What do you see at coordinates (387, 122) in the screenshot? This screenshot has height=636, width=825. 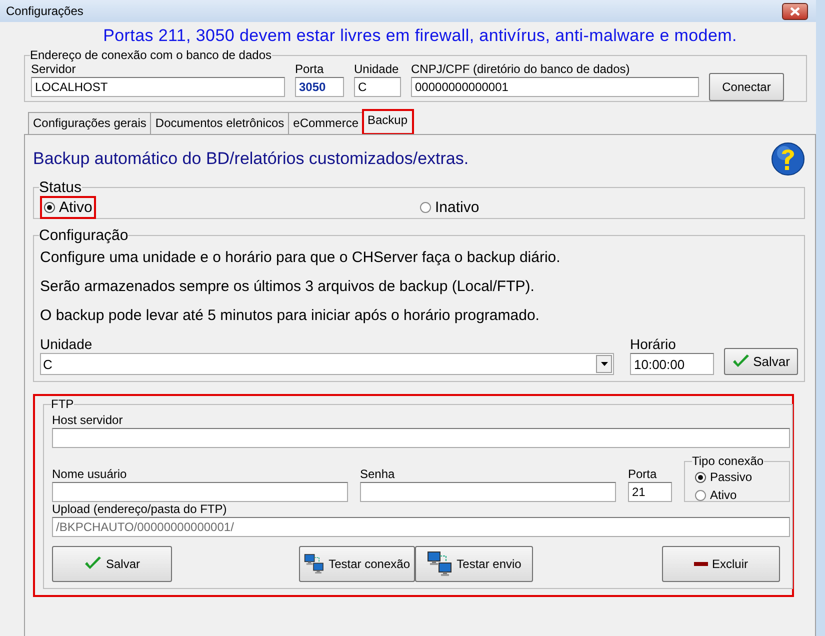 I see `tab: Backup` at bounding box center [387, 122].